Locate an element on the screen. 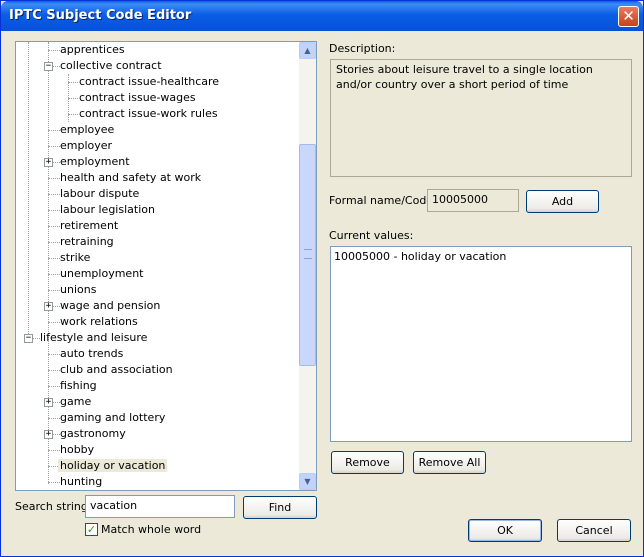 The image size is (644, 557). tree-item: club and association is located at coordinates (116, 370).